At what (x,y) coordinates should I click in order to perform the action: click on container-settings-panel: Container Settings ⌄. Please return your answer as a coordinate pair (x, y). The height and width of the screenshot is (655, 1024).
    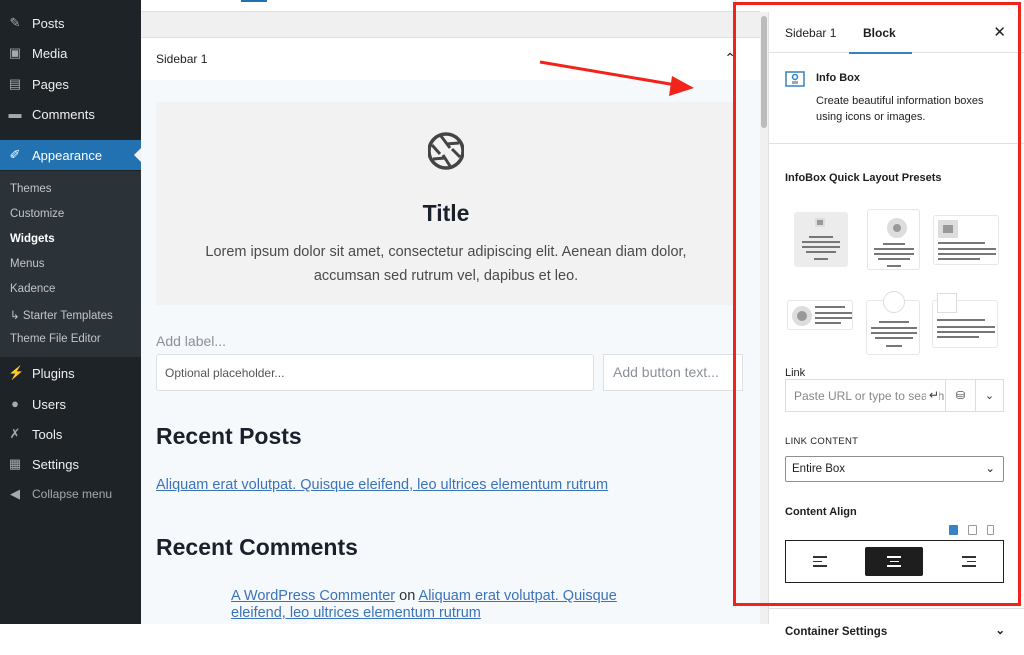
    Looking at the image, I should click on (896, 631).